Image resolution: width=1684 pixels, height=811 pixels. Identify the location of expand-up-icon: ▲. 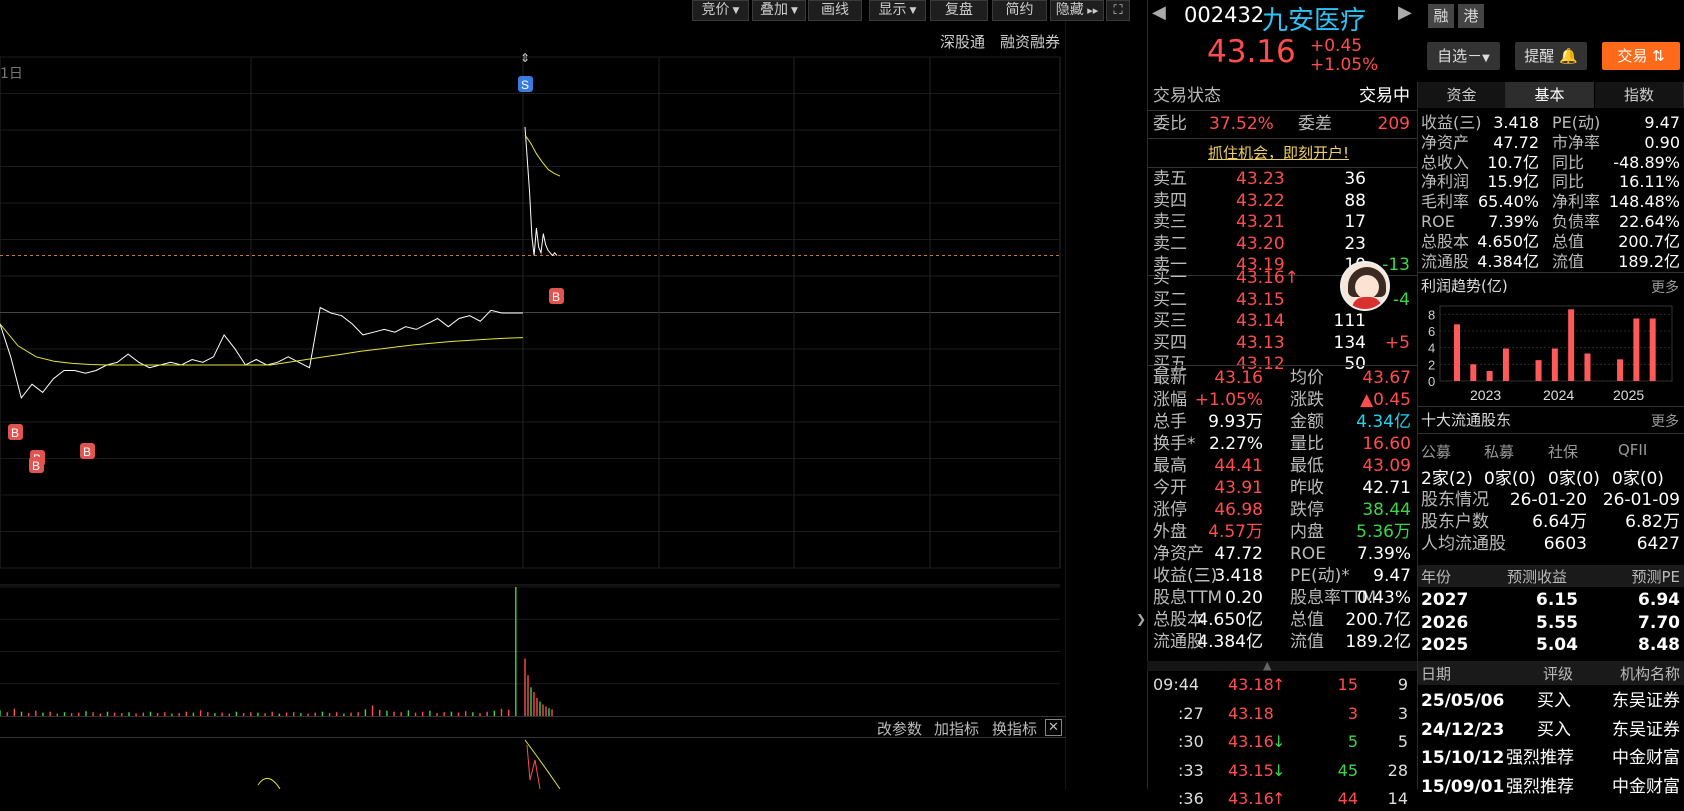
(1267, 665).